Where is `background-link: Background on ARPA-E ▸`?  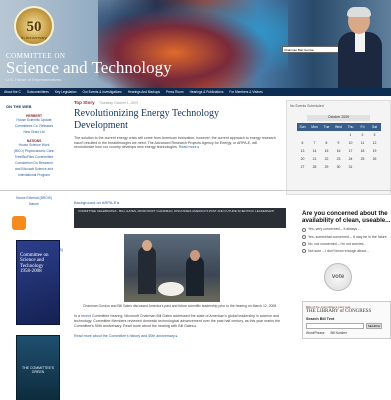 background-link: Background on ARPA-E ▸ is located at coordinates (180, 202).